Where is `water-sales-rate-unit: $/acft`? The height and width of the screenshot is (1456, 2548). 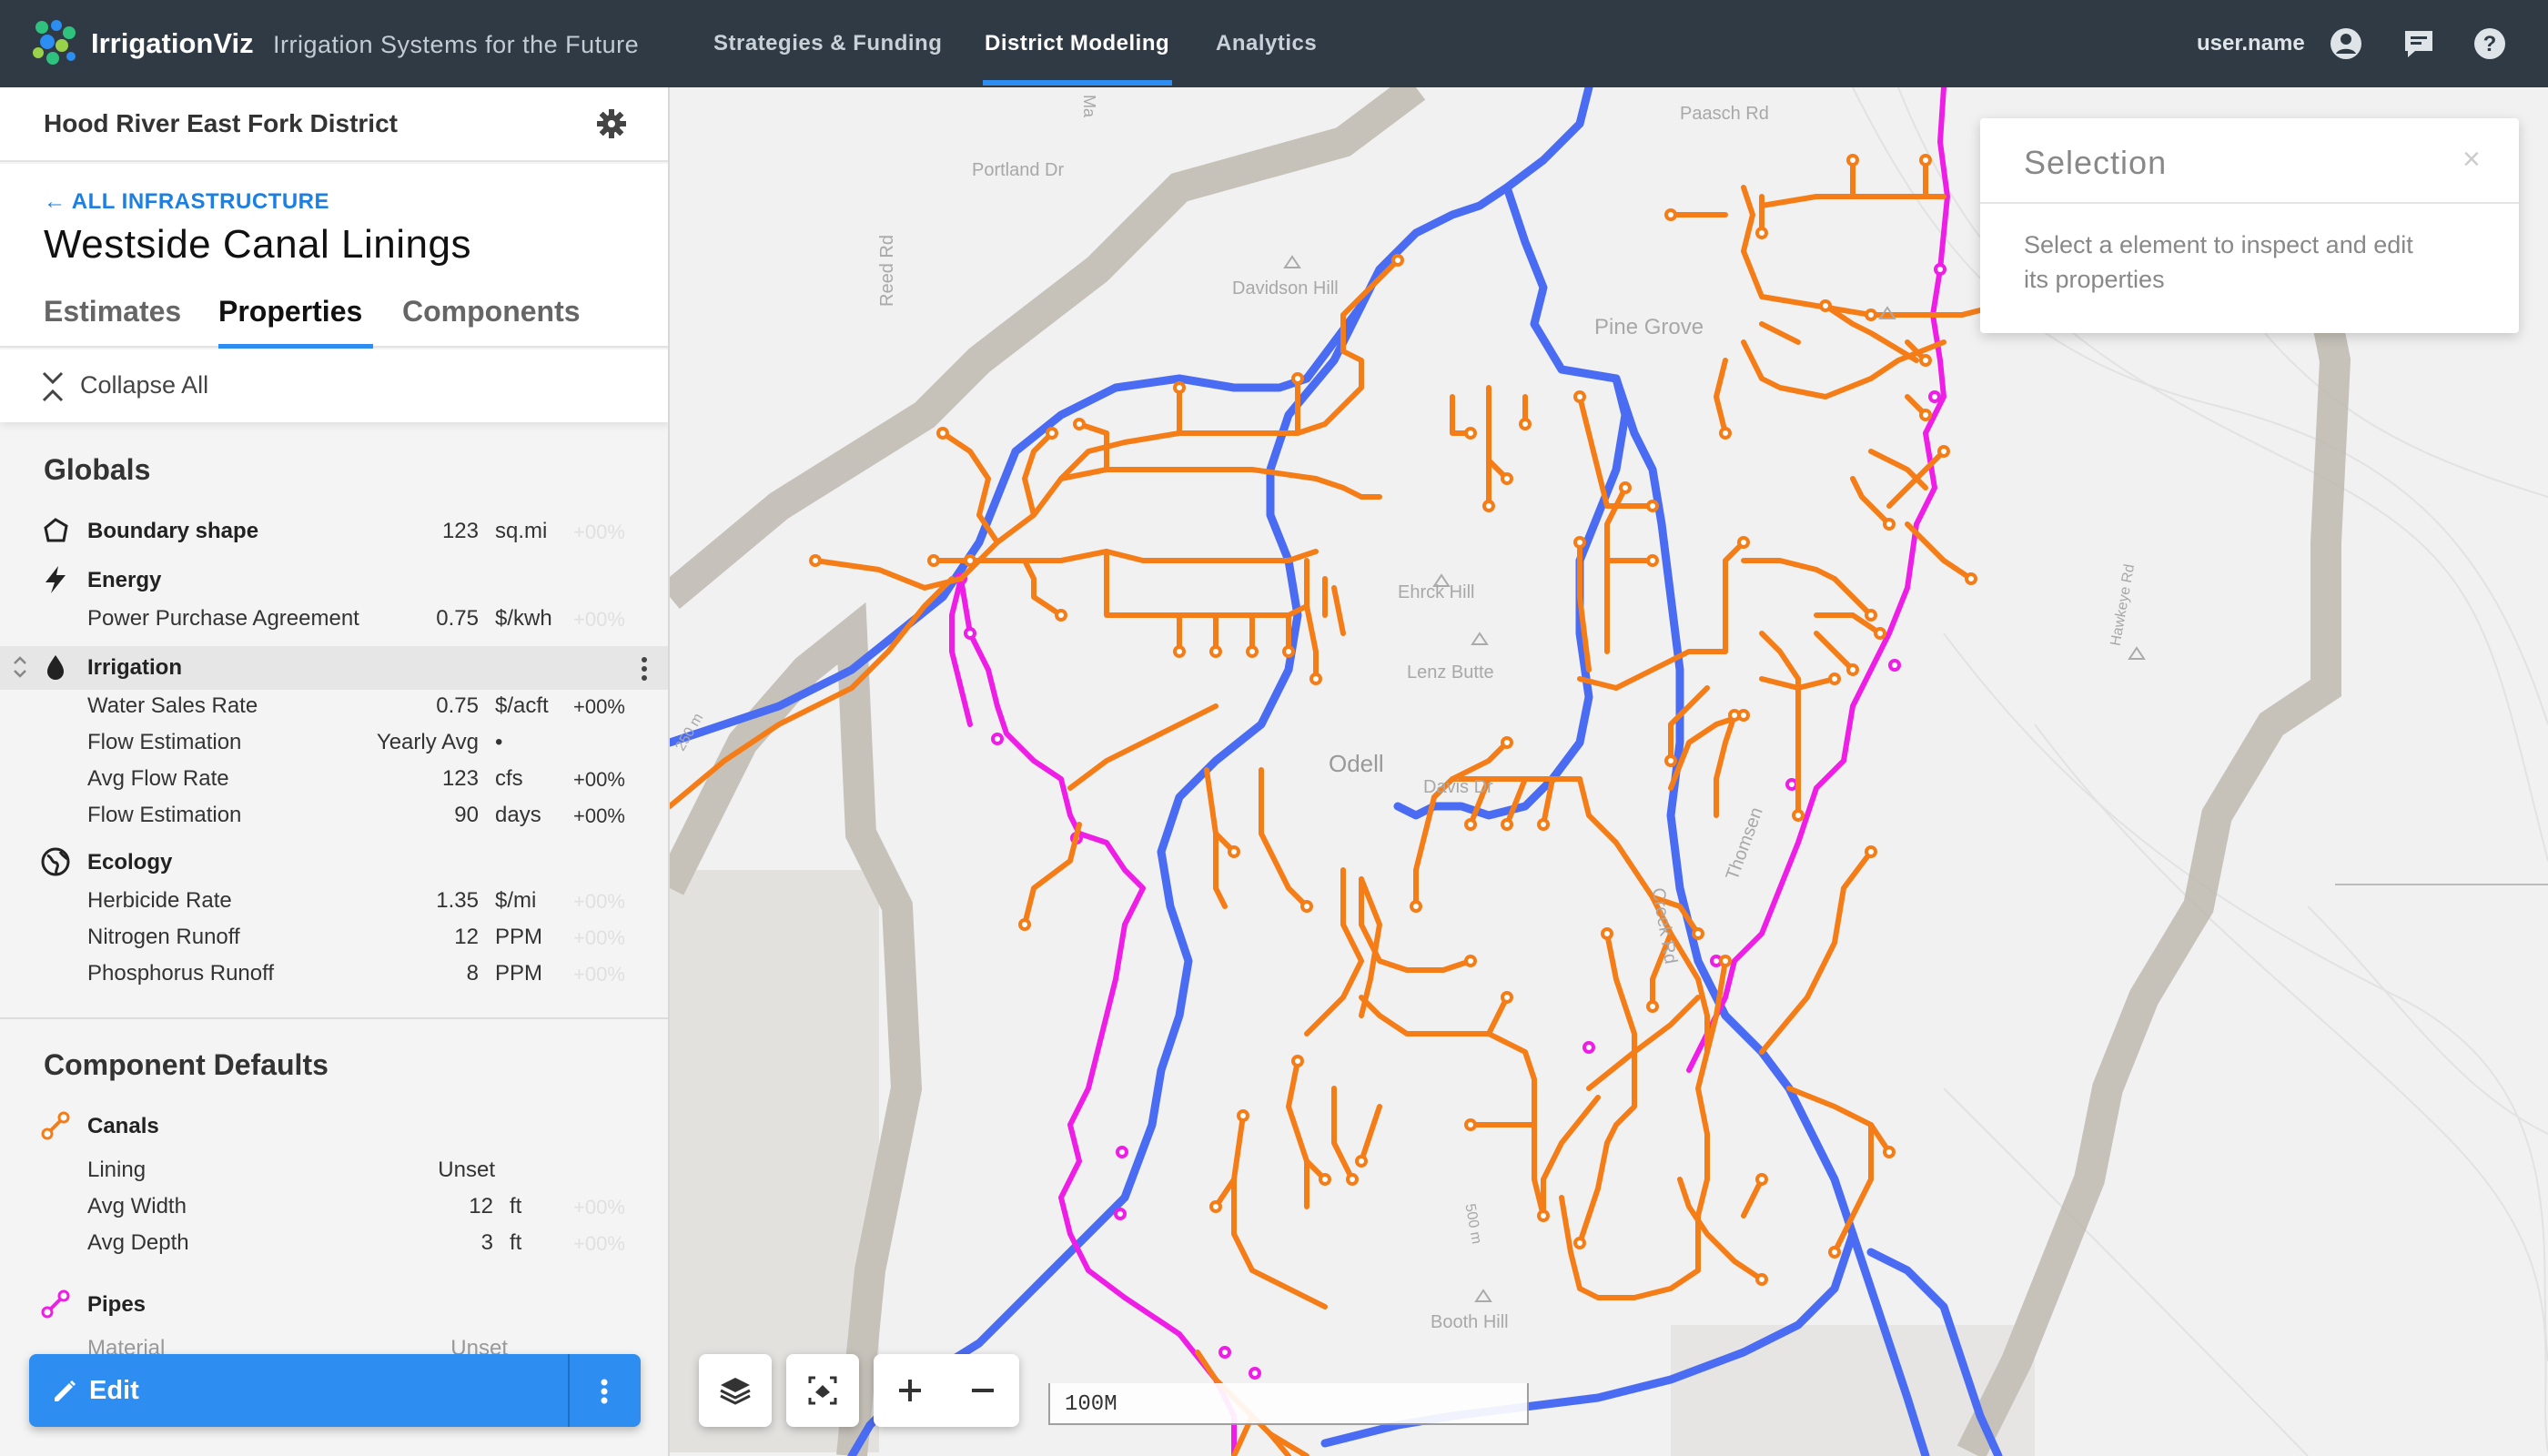 water-sales-rate-unit: $/acft is located at coordinates (522, 706).